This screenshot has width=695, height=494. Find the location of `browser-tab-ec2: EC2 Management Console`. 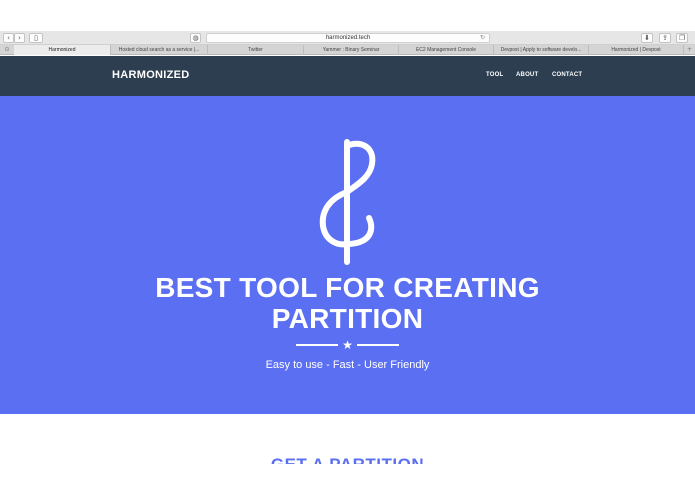

browser-tab-ec2: EC2 Management Console is located at coordinates (446, 50).